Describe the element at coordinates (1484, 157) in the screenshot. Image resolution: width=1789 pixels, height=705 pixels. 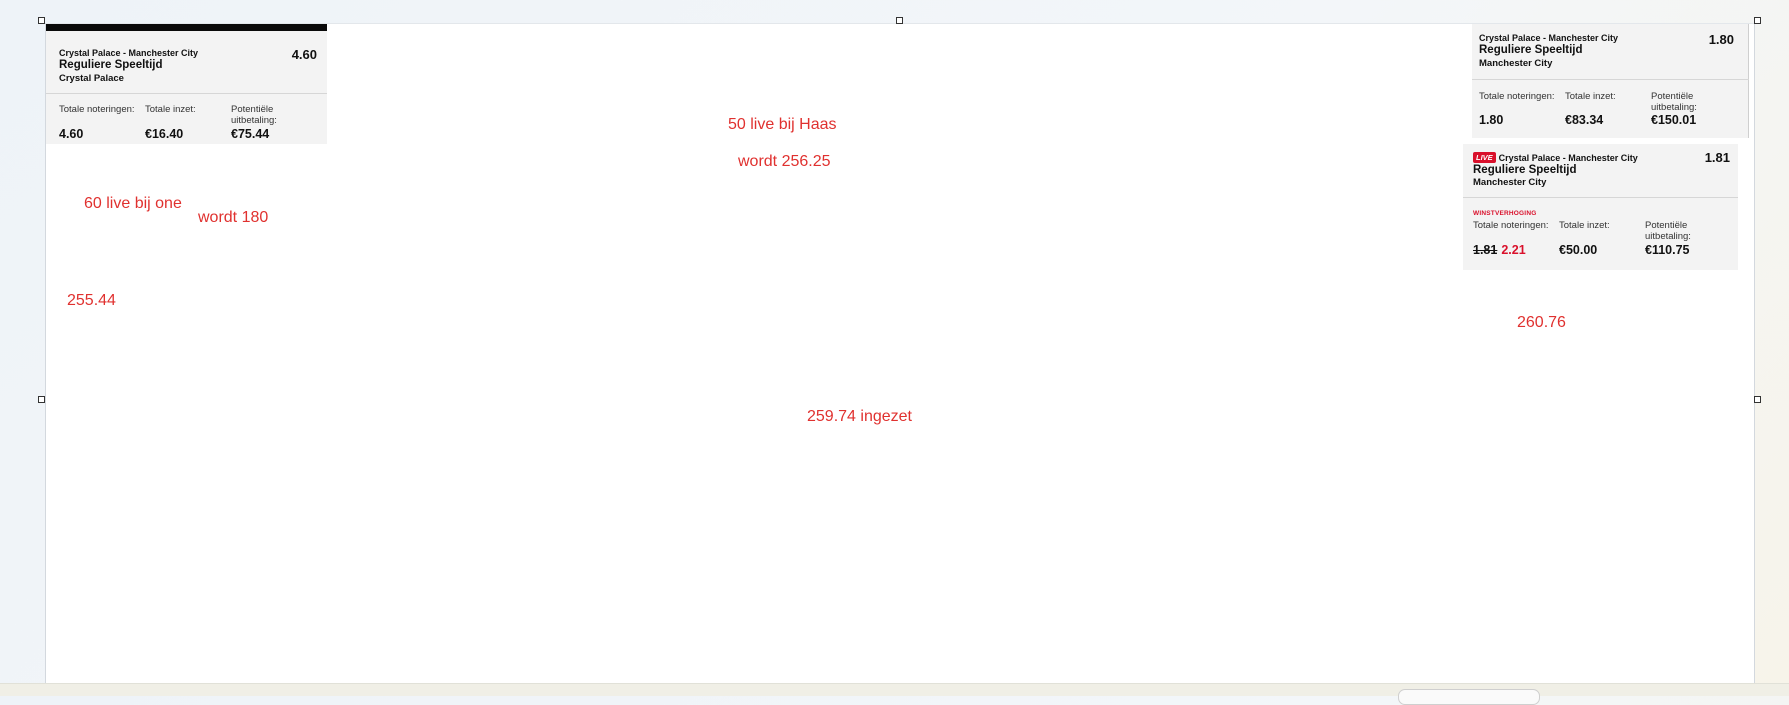
I see `live-badge: LIVE` at that location.